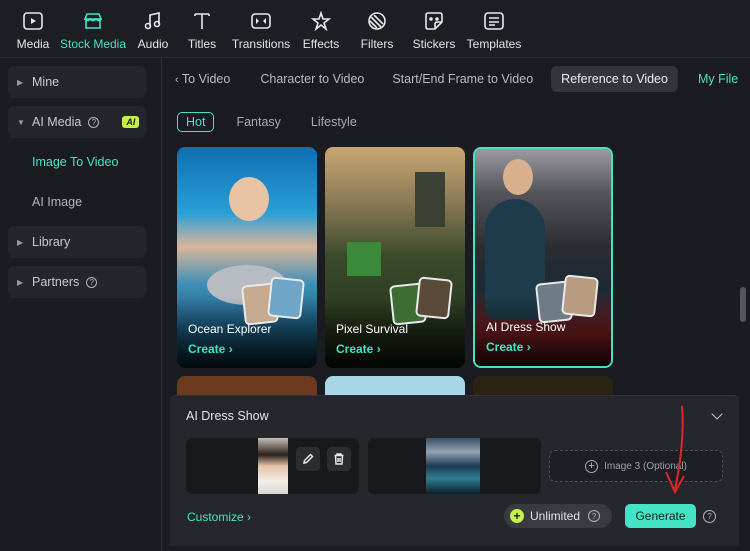  What do you see at coordinates (430, 199) in the screenshot?
I see `castle-figure` at bounding box center [430, 199].